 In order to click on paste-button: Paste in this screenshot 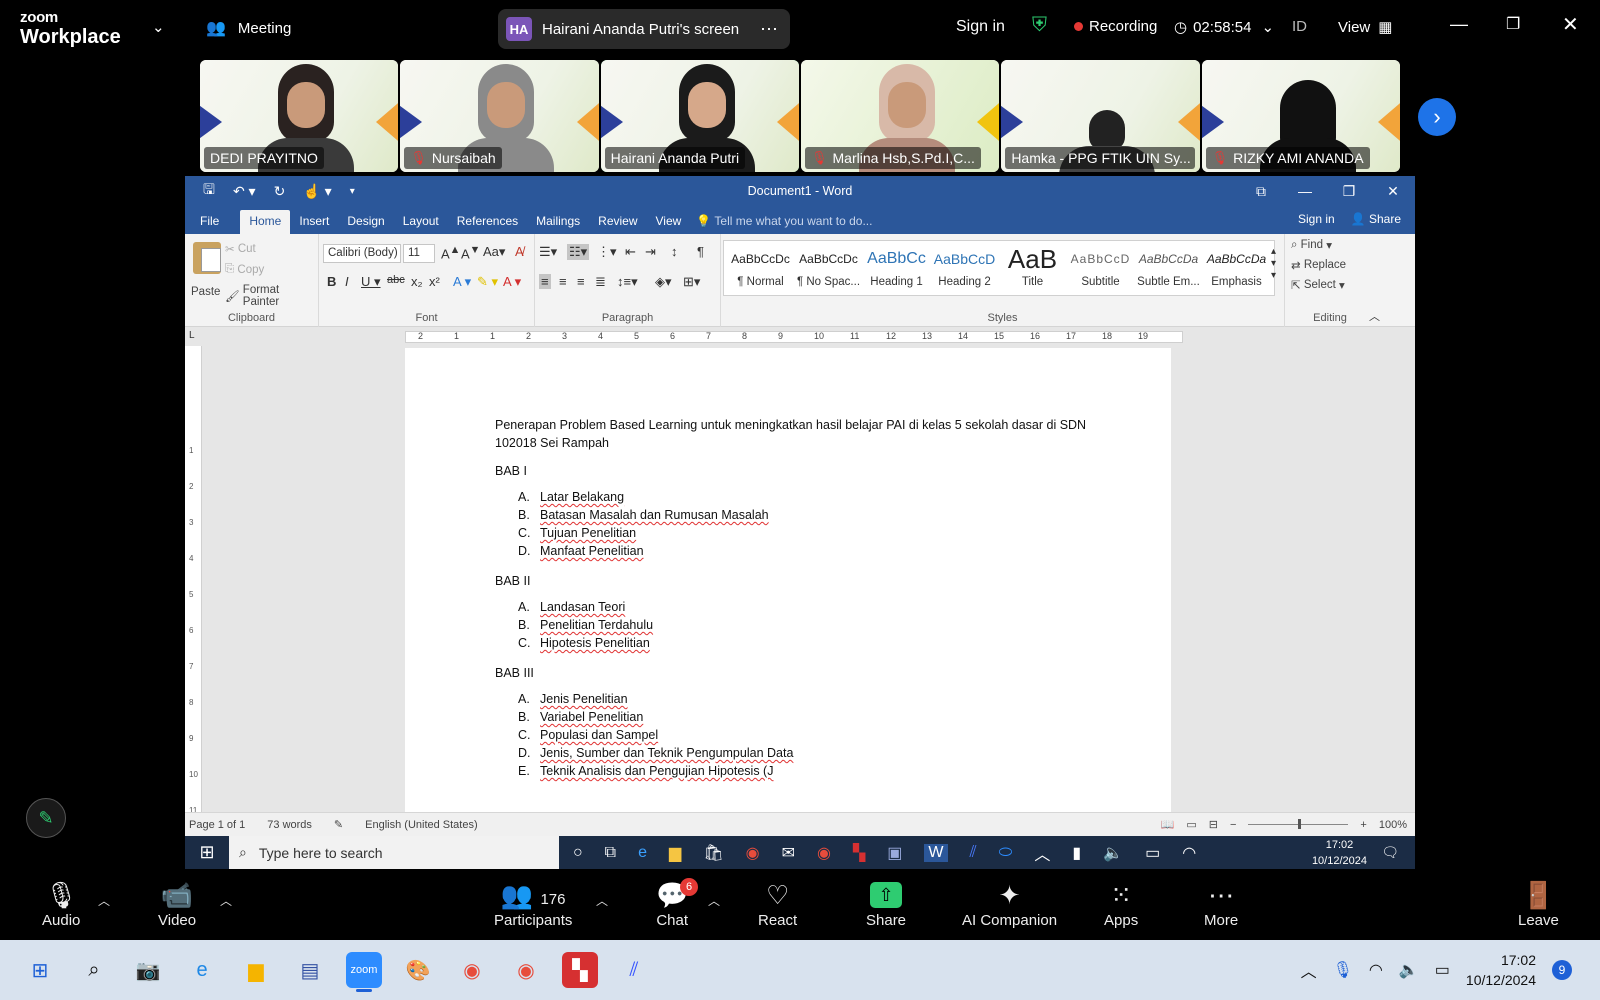, I will do `click(205, 292)`.